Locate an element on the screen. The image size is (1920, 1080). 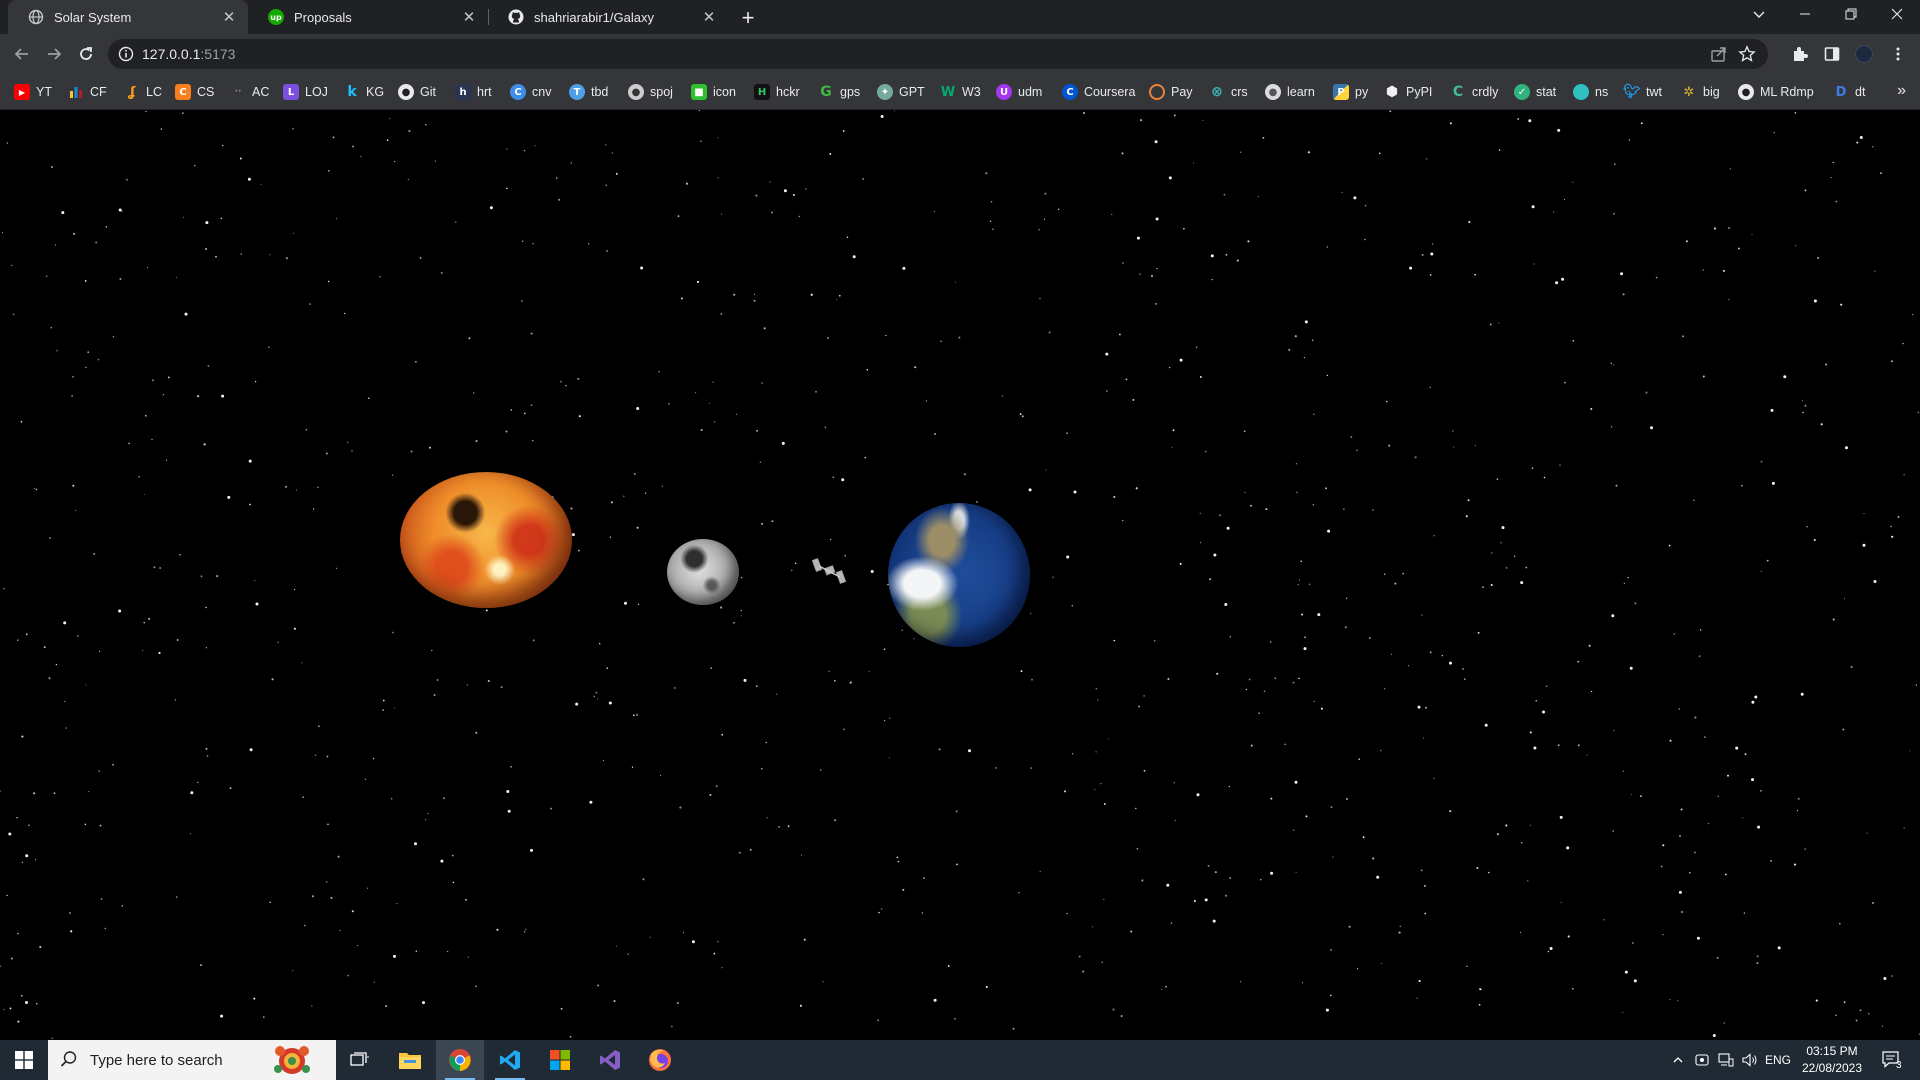
github-icon: ● is located at coordinates (1746, 92).